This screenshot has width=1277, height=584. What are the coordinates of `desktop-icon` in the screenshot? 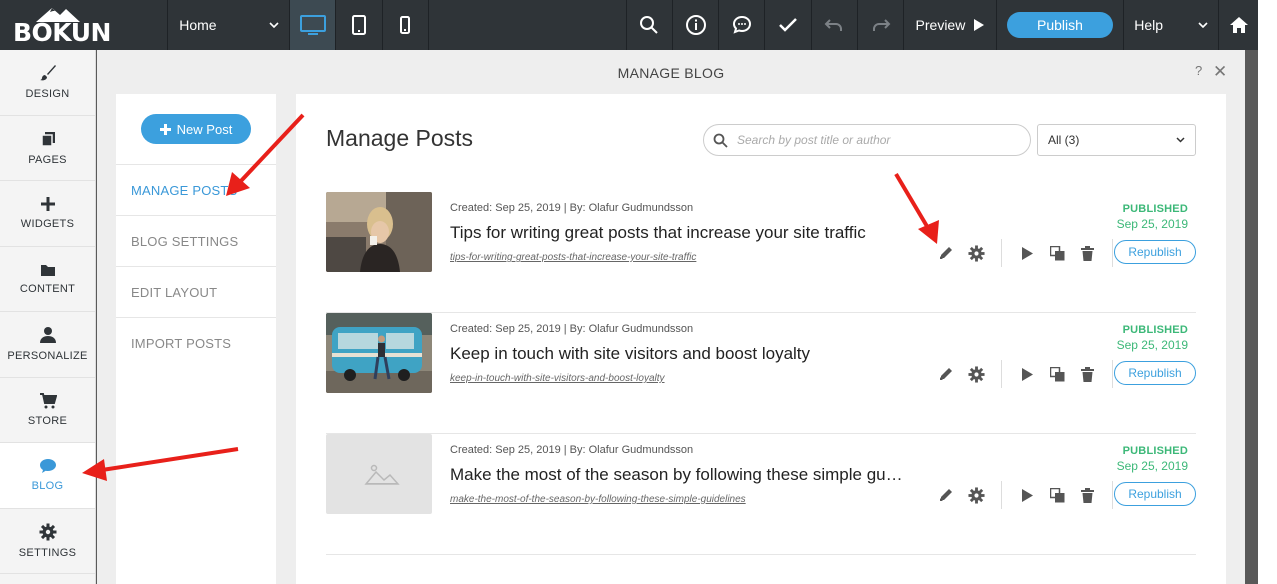 It's located at (312, 25).